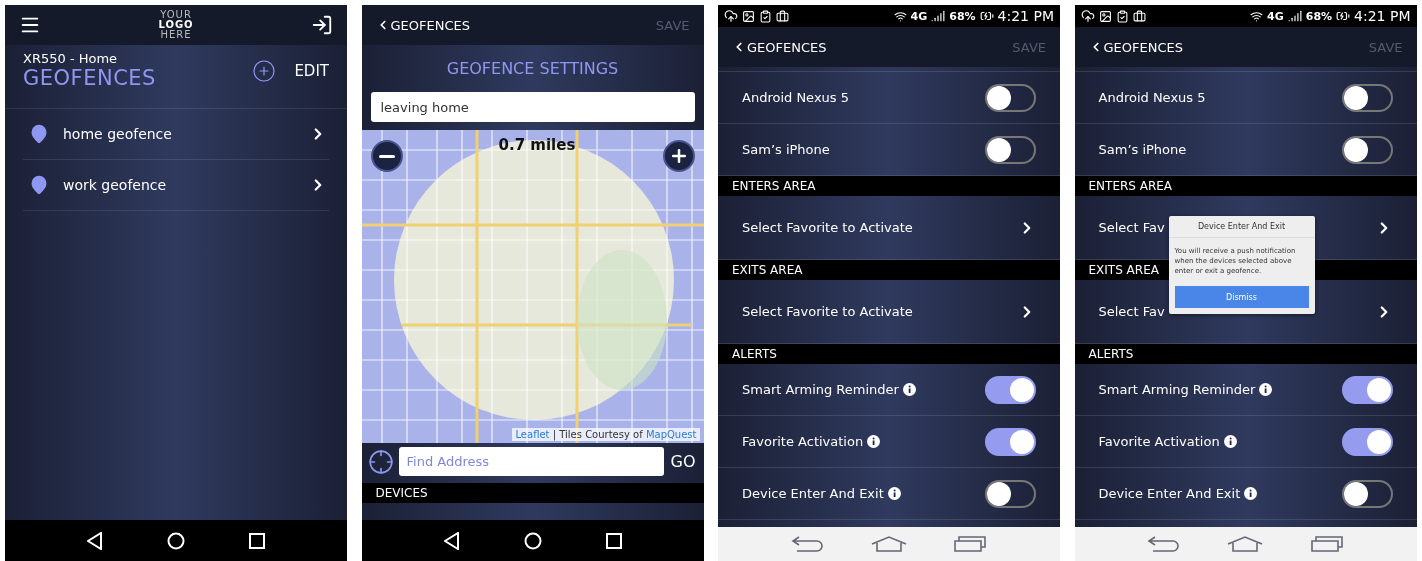 This screenshot has height=561, width=1422. Describe the element at coordinates (89, 78) in the screenshot. I see `page-title: GEOFENCES` at that location.